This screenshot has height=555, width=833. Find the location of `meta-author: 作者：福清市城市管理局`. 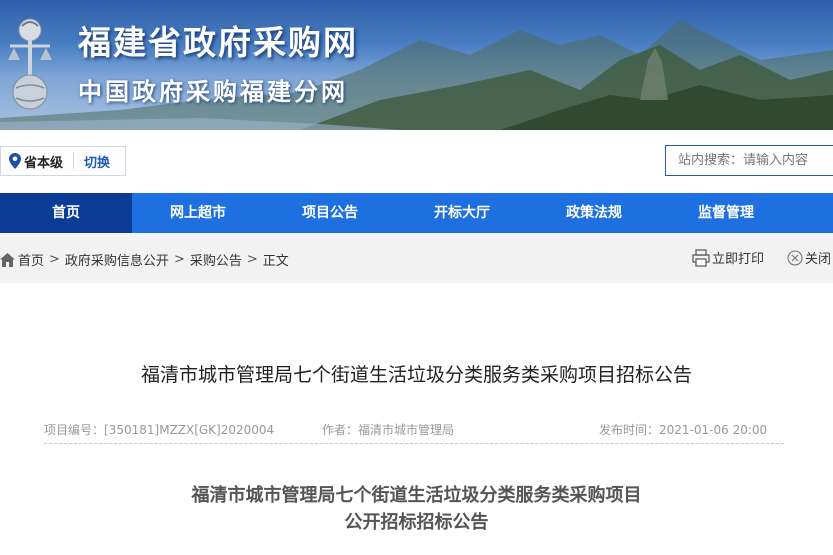

meta-author: 作者：福清市城市管理局 is located at coordinates (388, 429).